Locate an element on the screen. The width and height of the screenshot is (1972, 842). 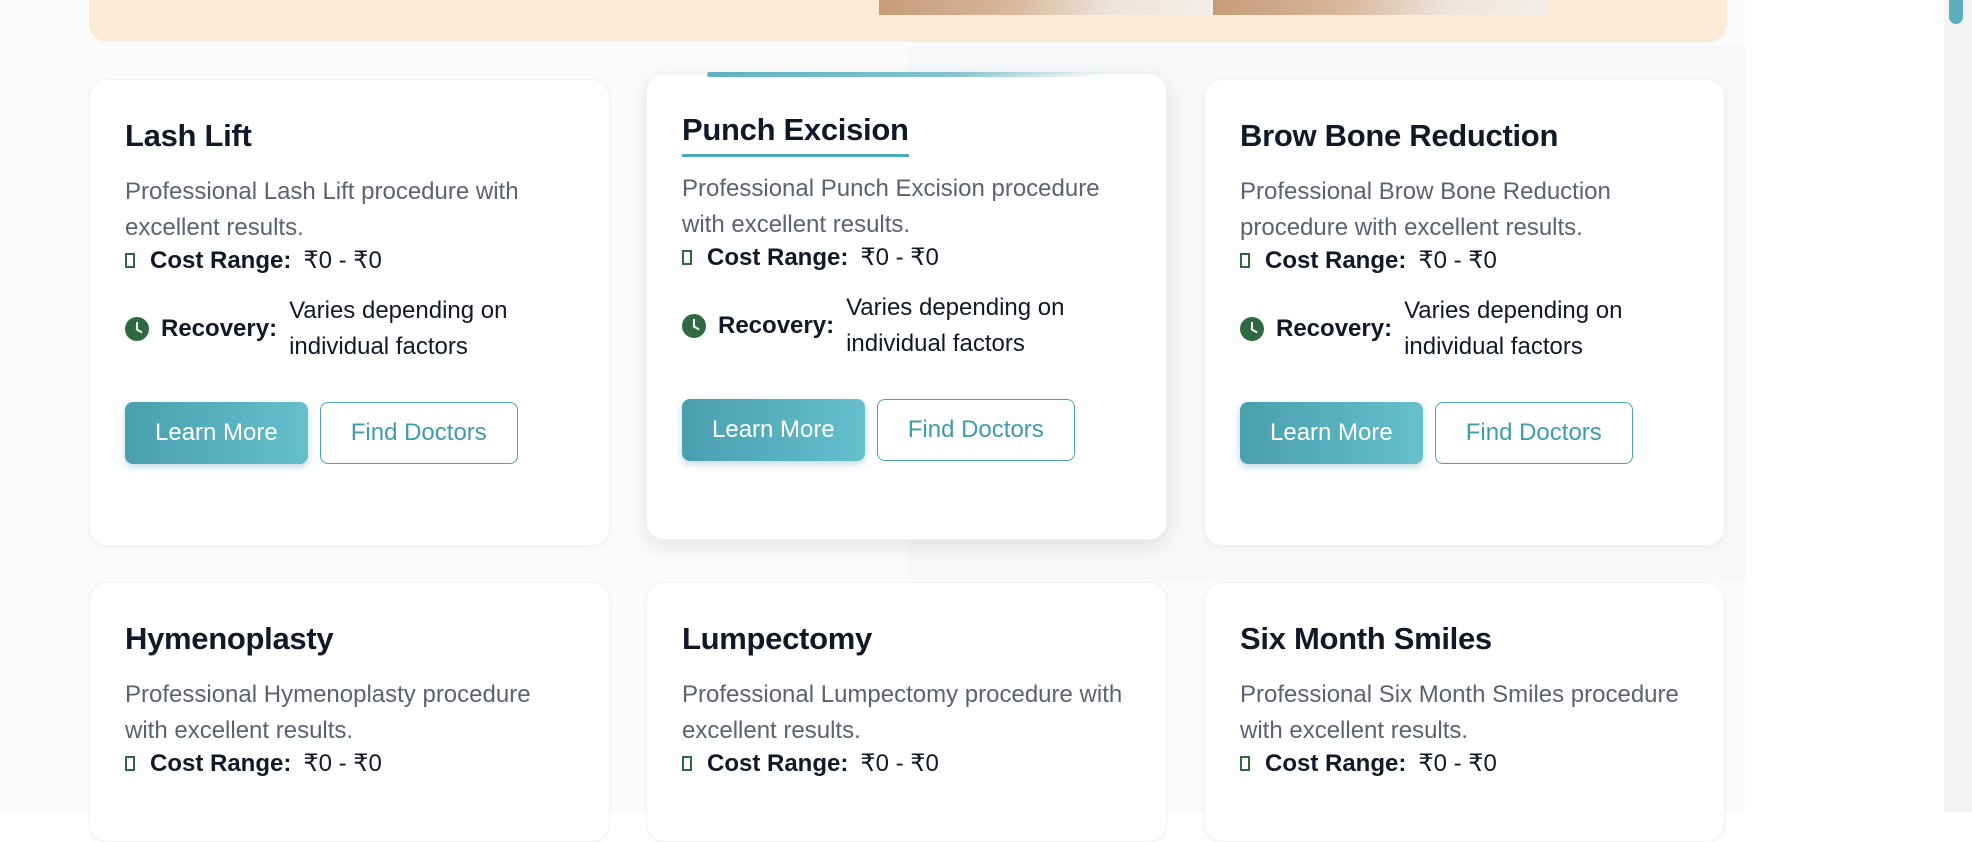
hero-banner is located at coordinates (908, 21).